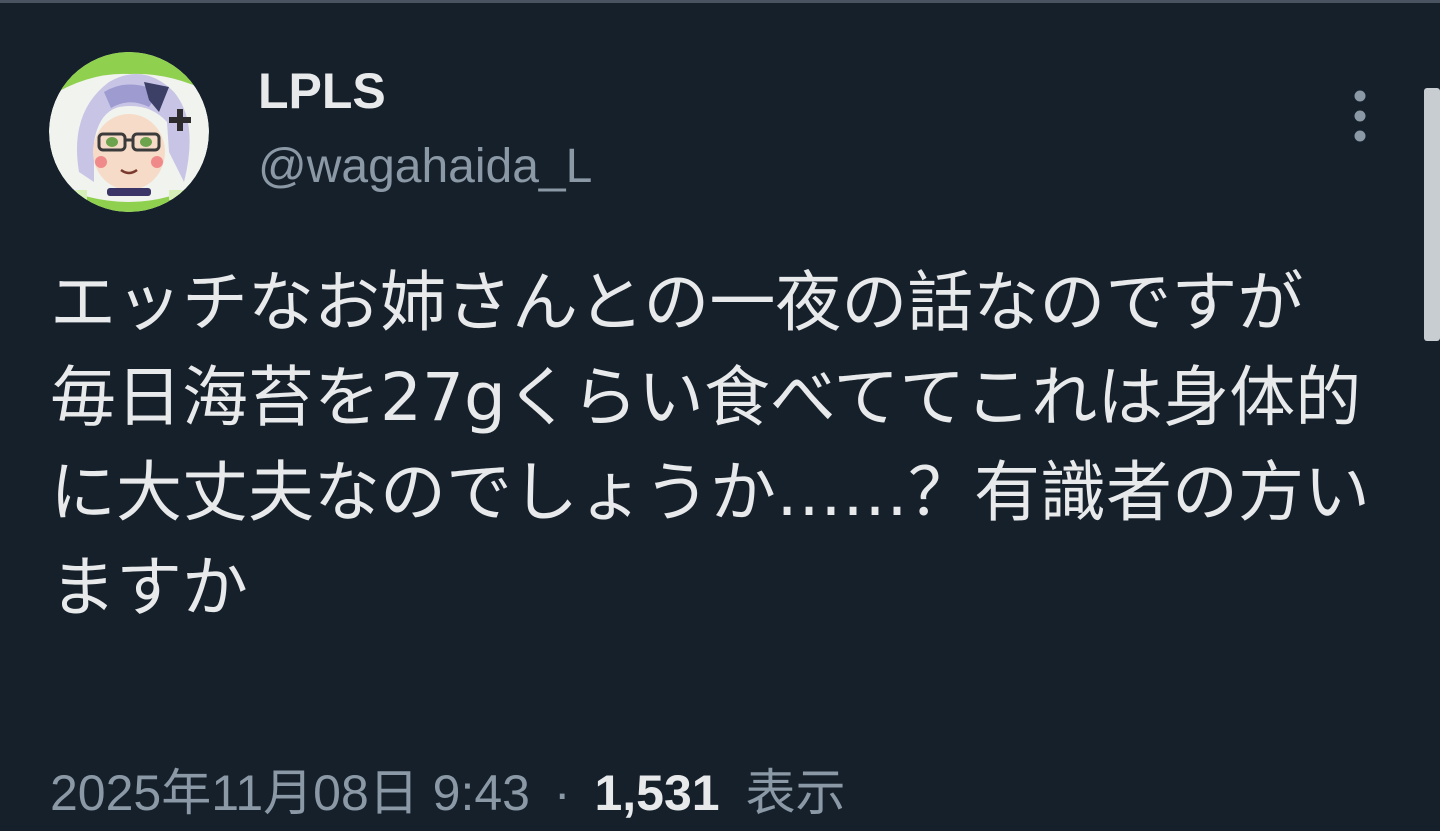 Image resolution: width=1440 pixels, height=831 pixels. What do you see at coordinates (322, 91) in the screenshot?
I see `author-display-name: LPLS` at bounding box center [322, 91].